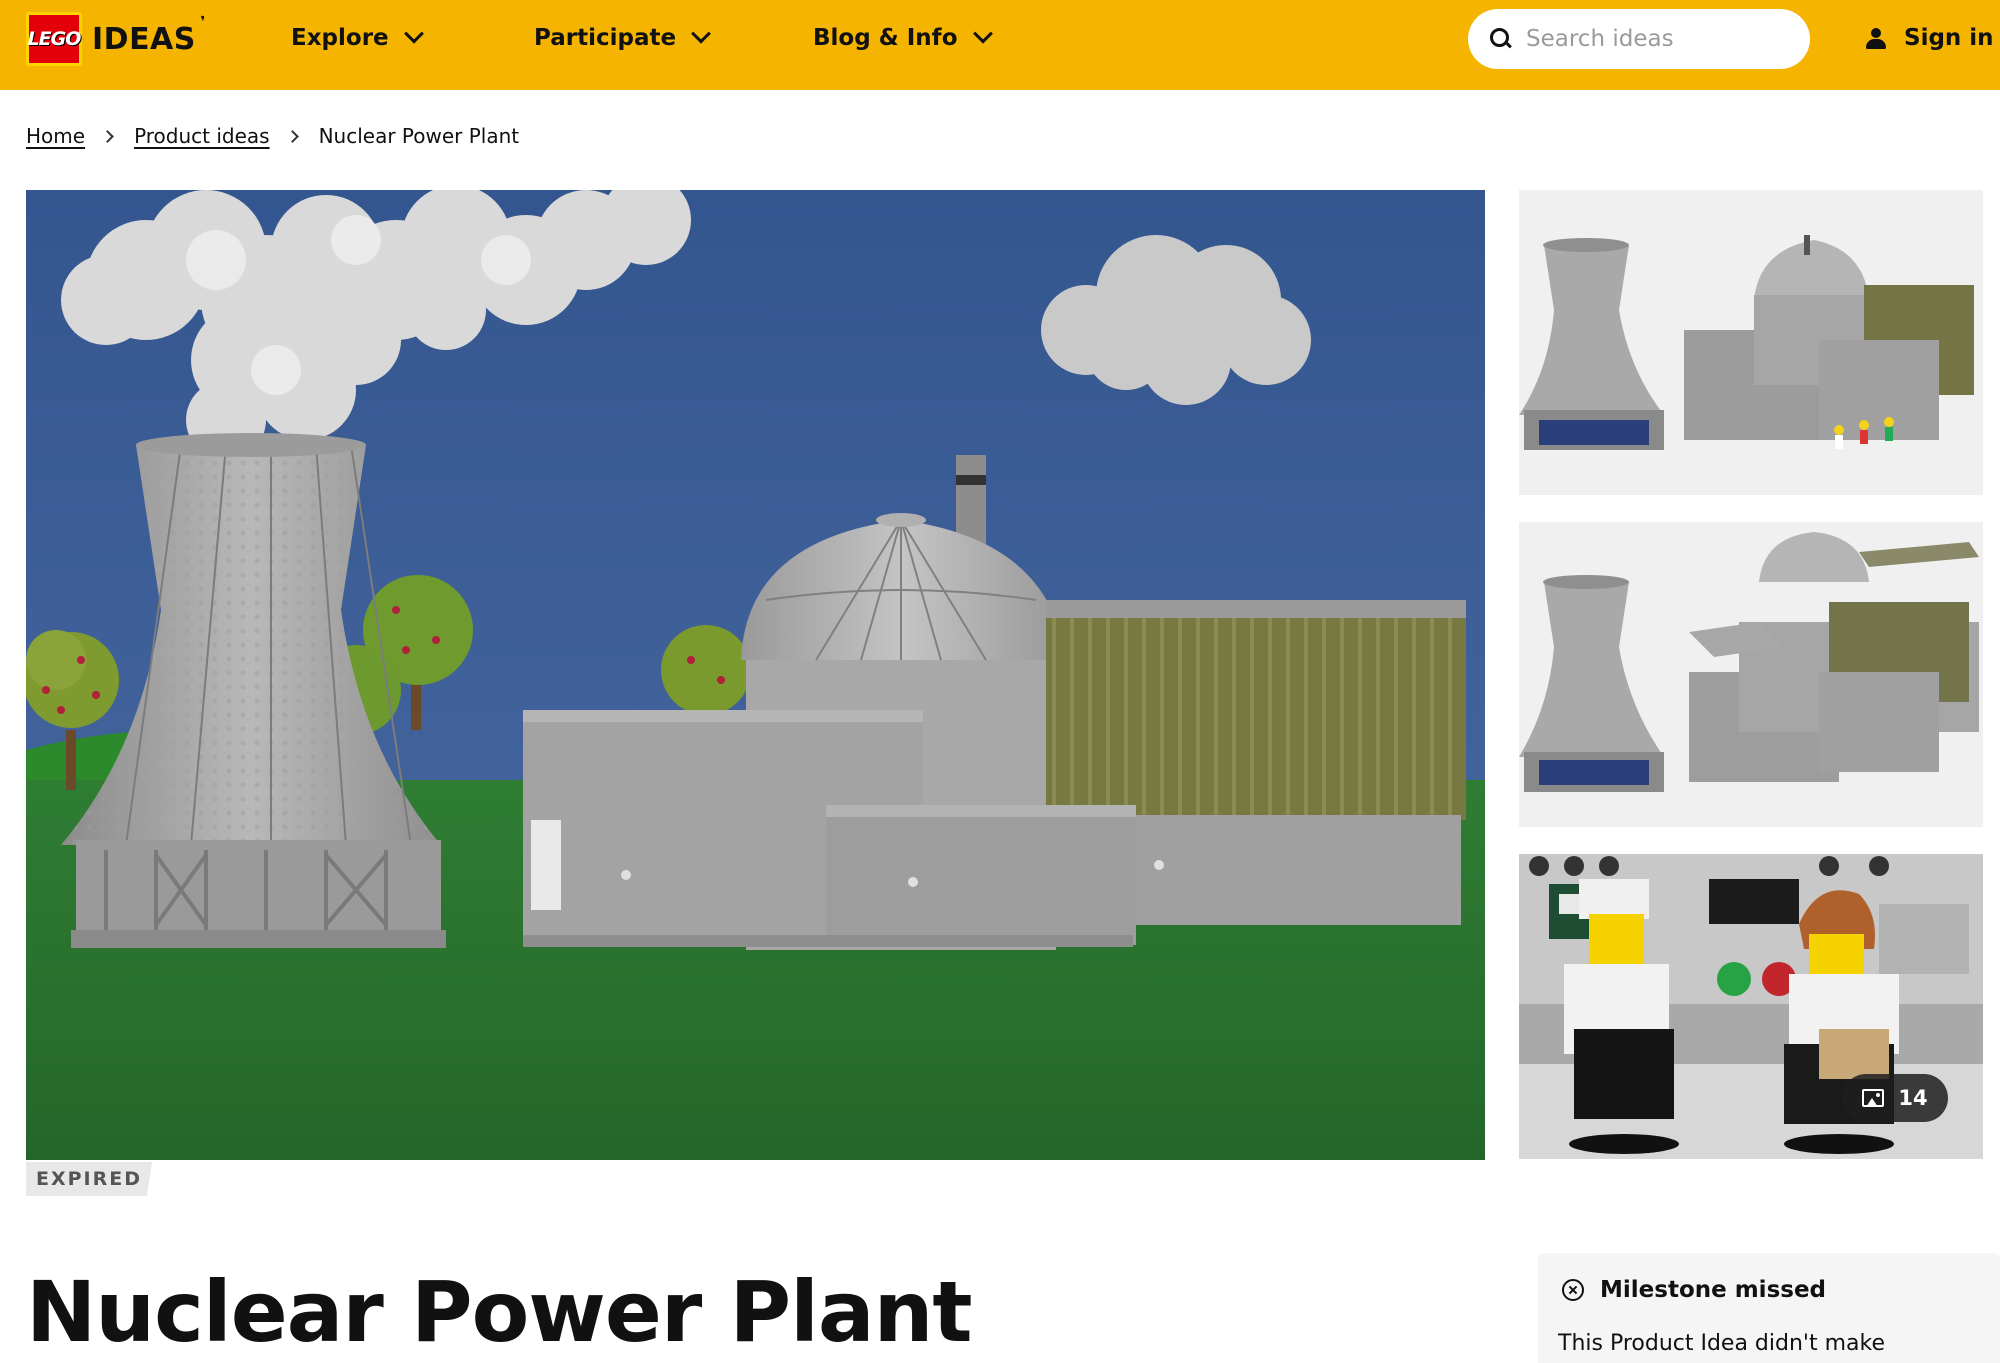 The width and height of the screenshot is (2000, 1363). Describe the element at coordinates (1573, 1290) in the screenshot. I see `x-circle-icon` at that location.